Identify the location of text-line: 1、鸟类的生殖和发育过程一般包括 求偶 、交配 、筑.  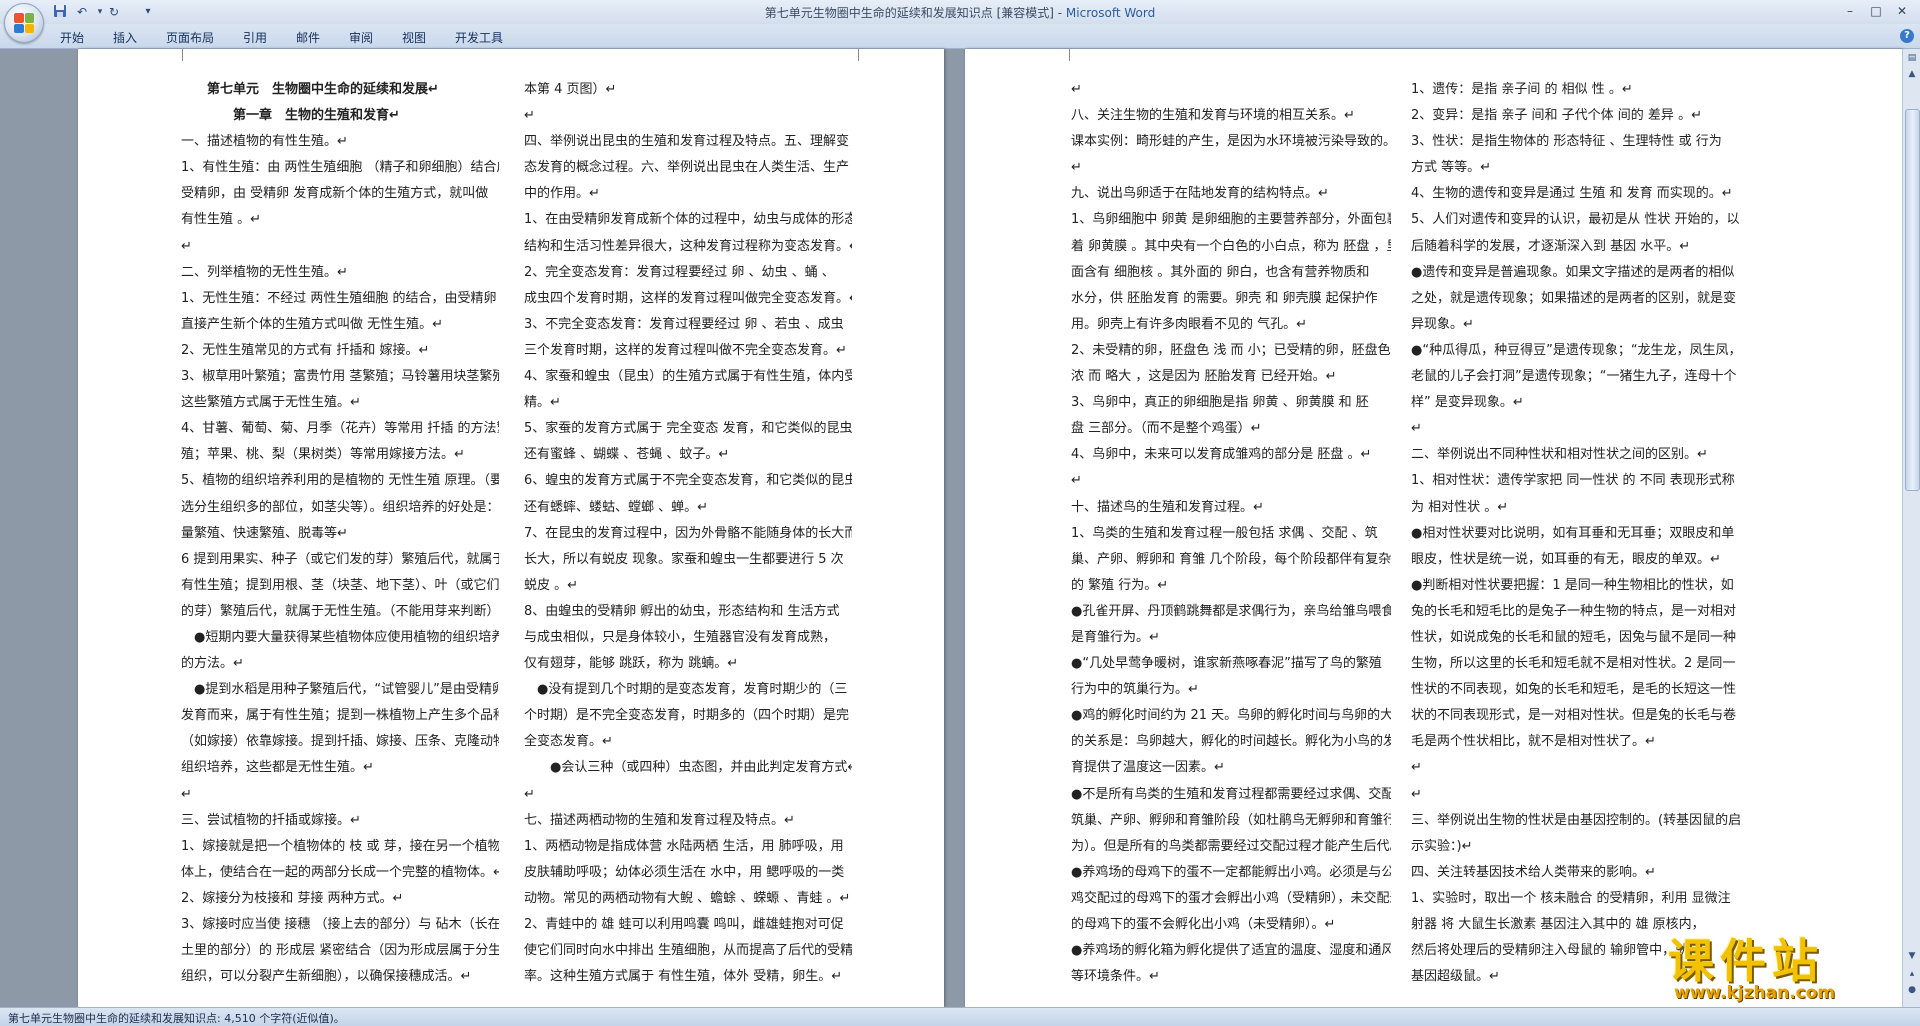
(1231, 534).